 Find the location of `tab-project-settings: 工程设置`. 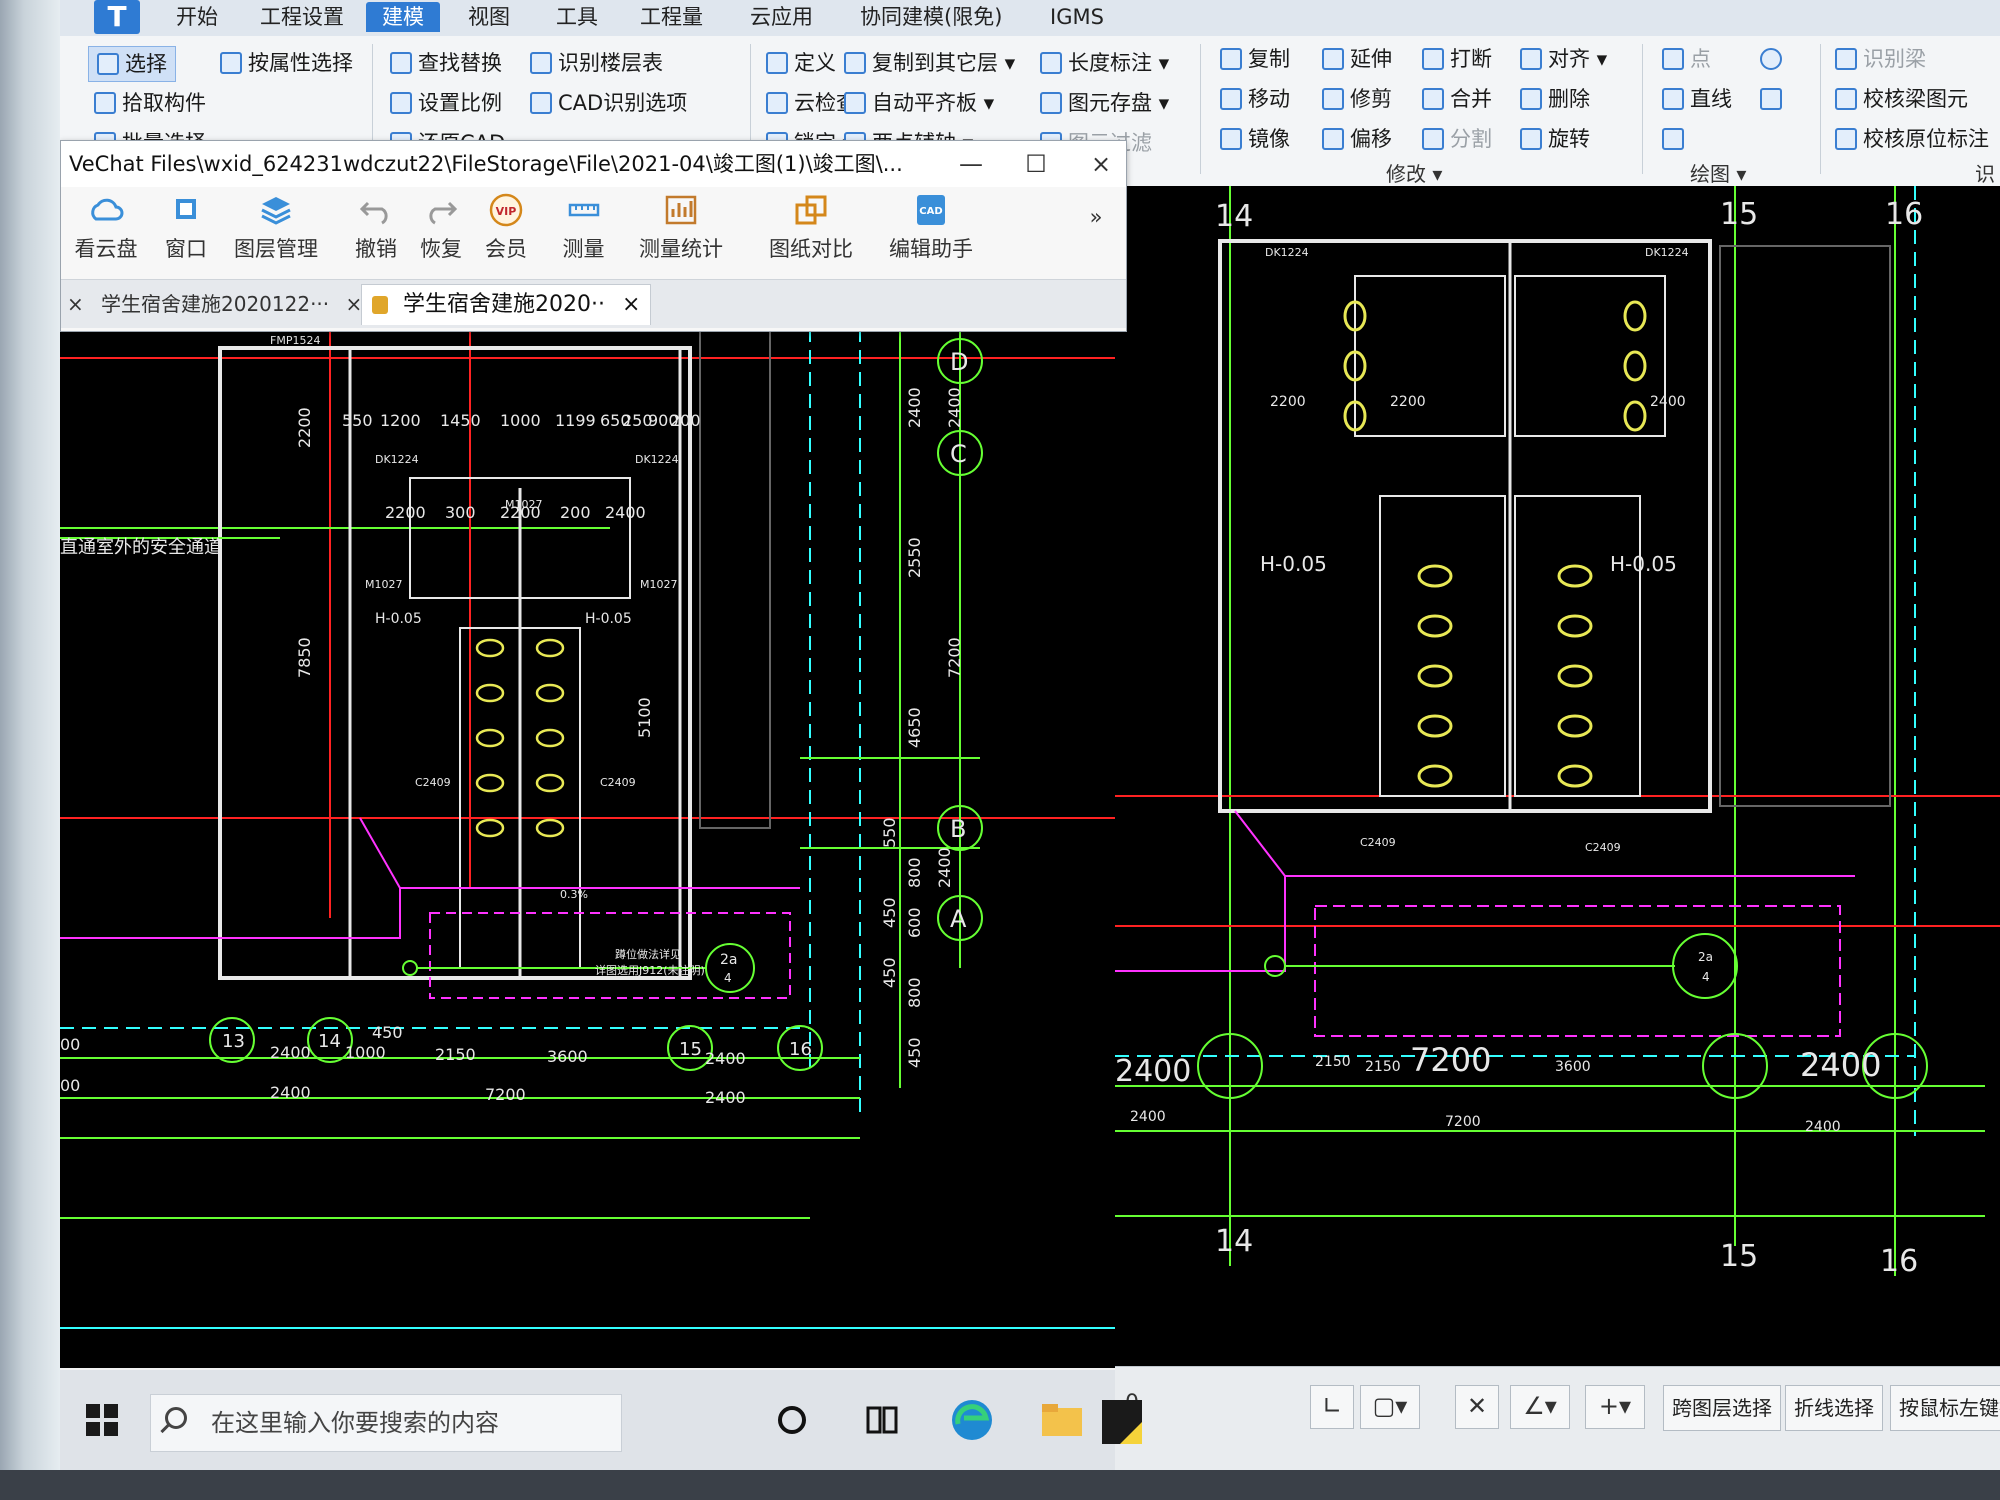

tab-project-settings: 工程设置 is located at coordinates (302, 17).